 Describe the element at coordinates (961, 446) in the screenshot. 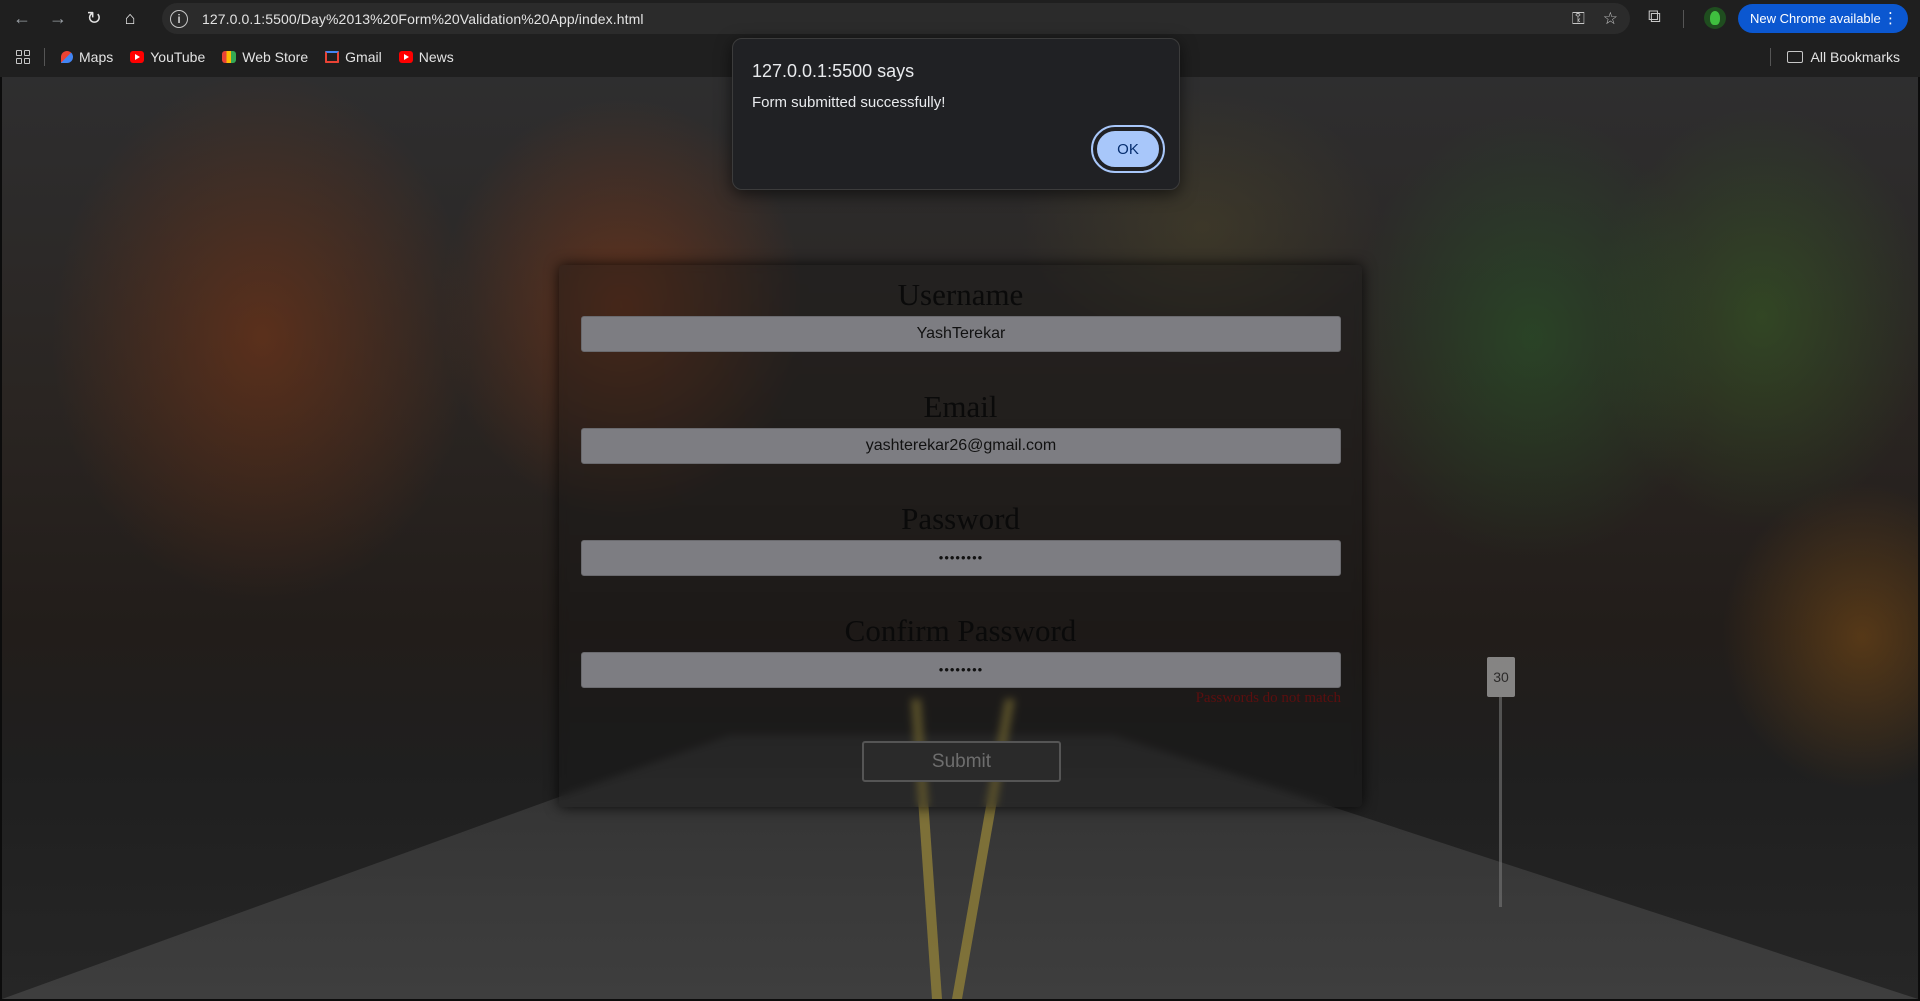

I see `email-input: yashterekar26@gmail.com` at that location.